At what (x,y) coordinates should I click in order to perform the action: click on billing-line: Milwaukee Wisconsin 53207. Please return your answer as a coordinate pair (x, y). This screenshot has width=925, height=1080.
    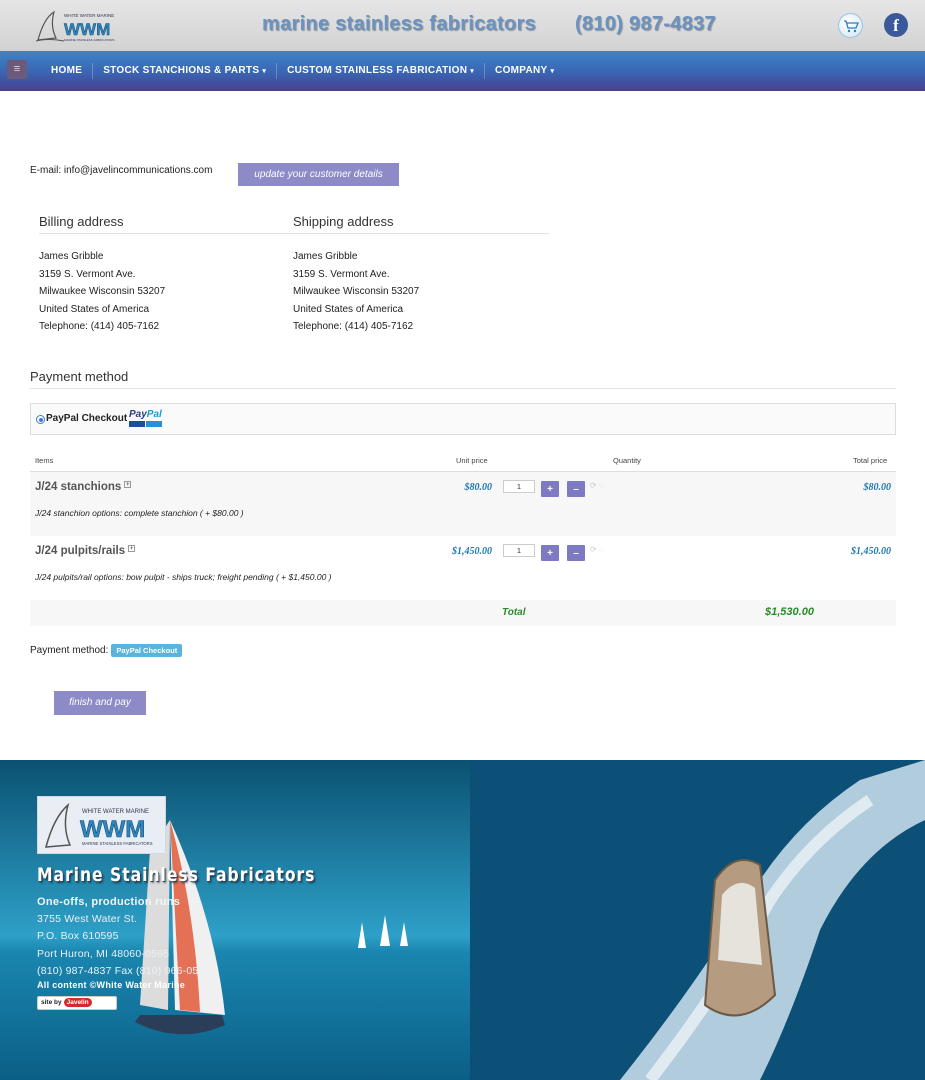
    Looking at the image, I should click on (102, 291).